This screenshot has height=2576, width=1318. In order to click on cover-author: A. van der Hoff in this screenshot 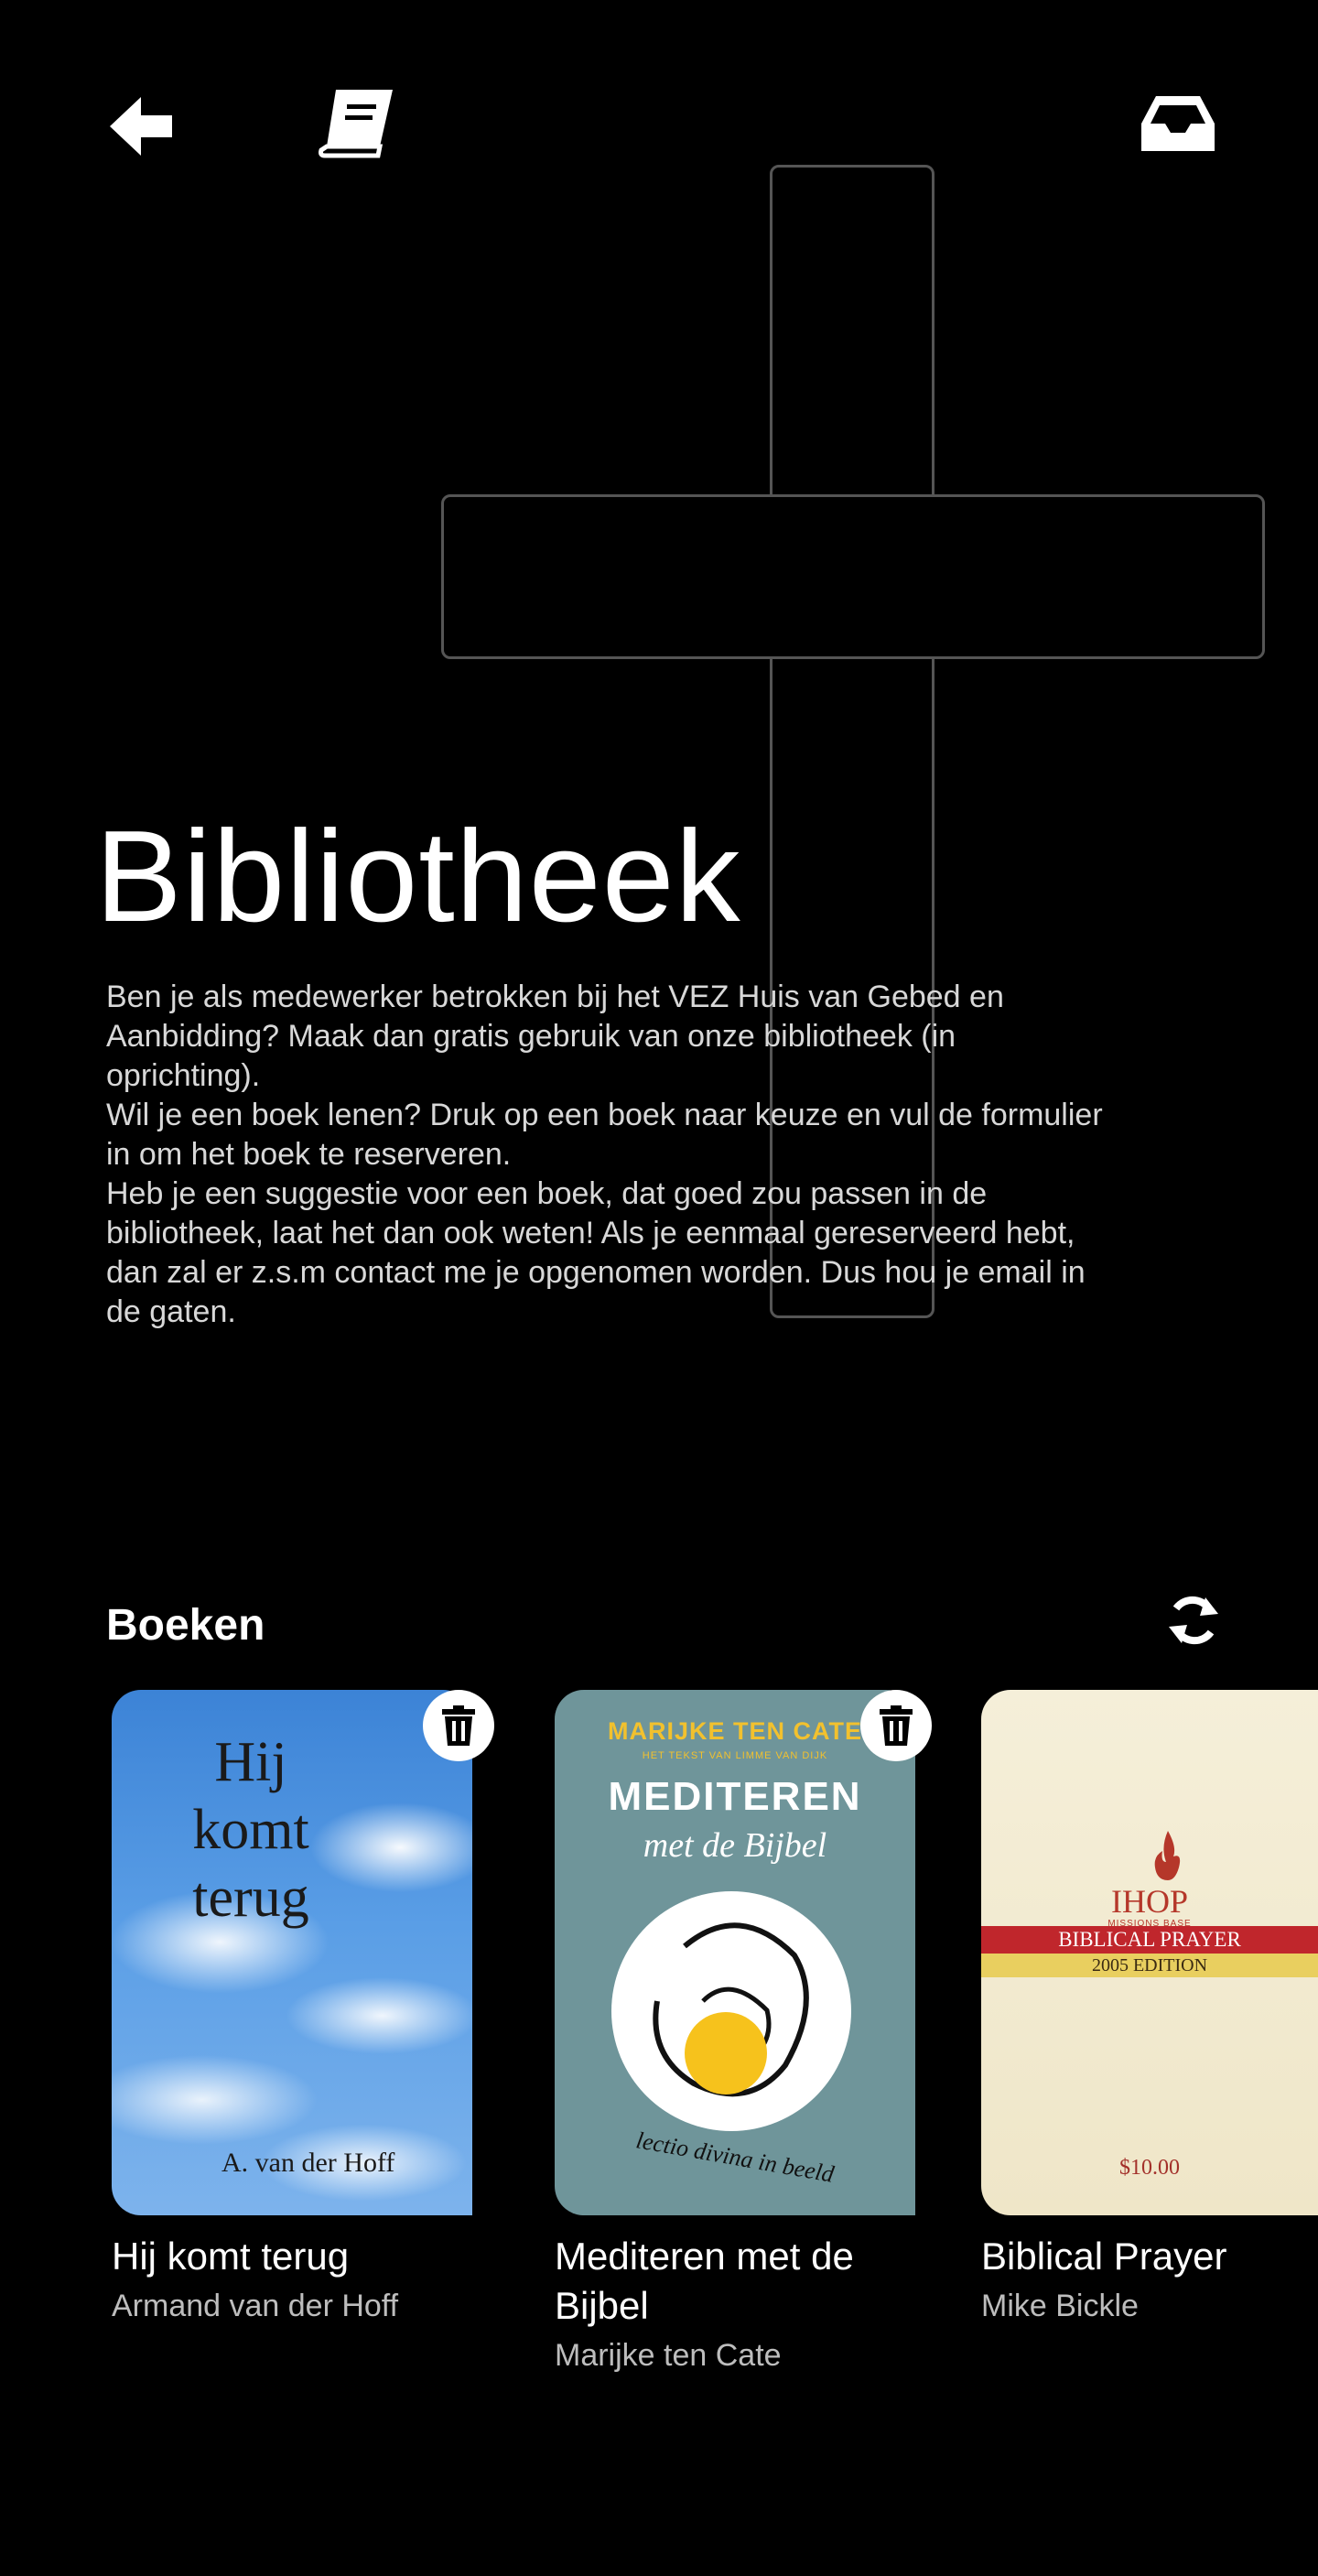, I will do `click(308, 2163)`.